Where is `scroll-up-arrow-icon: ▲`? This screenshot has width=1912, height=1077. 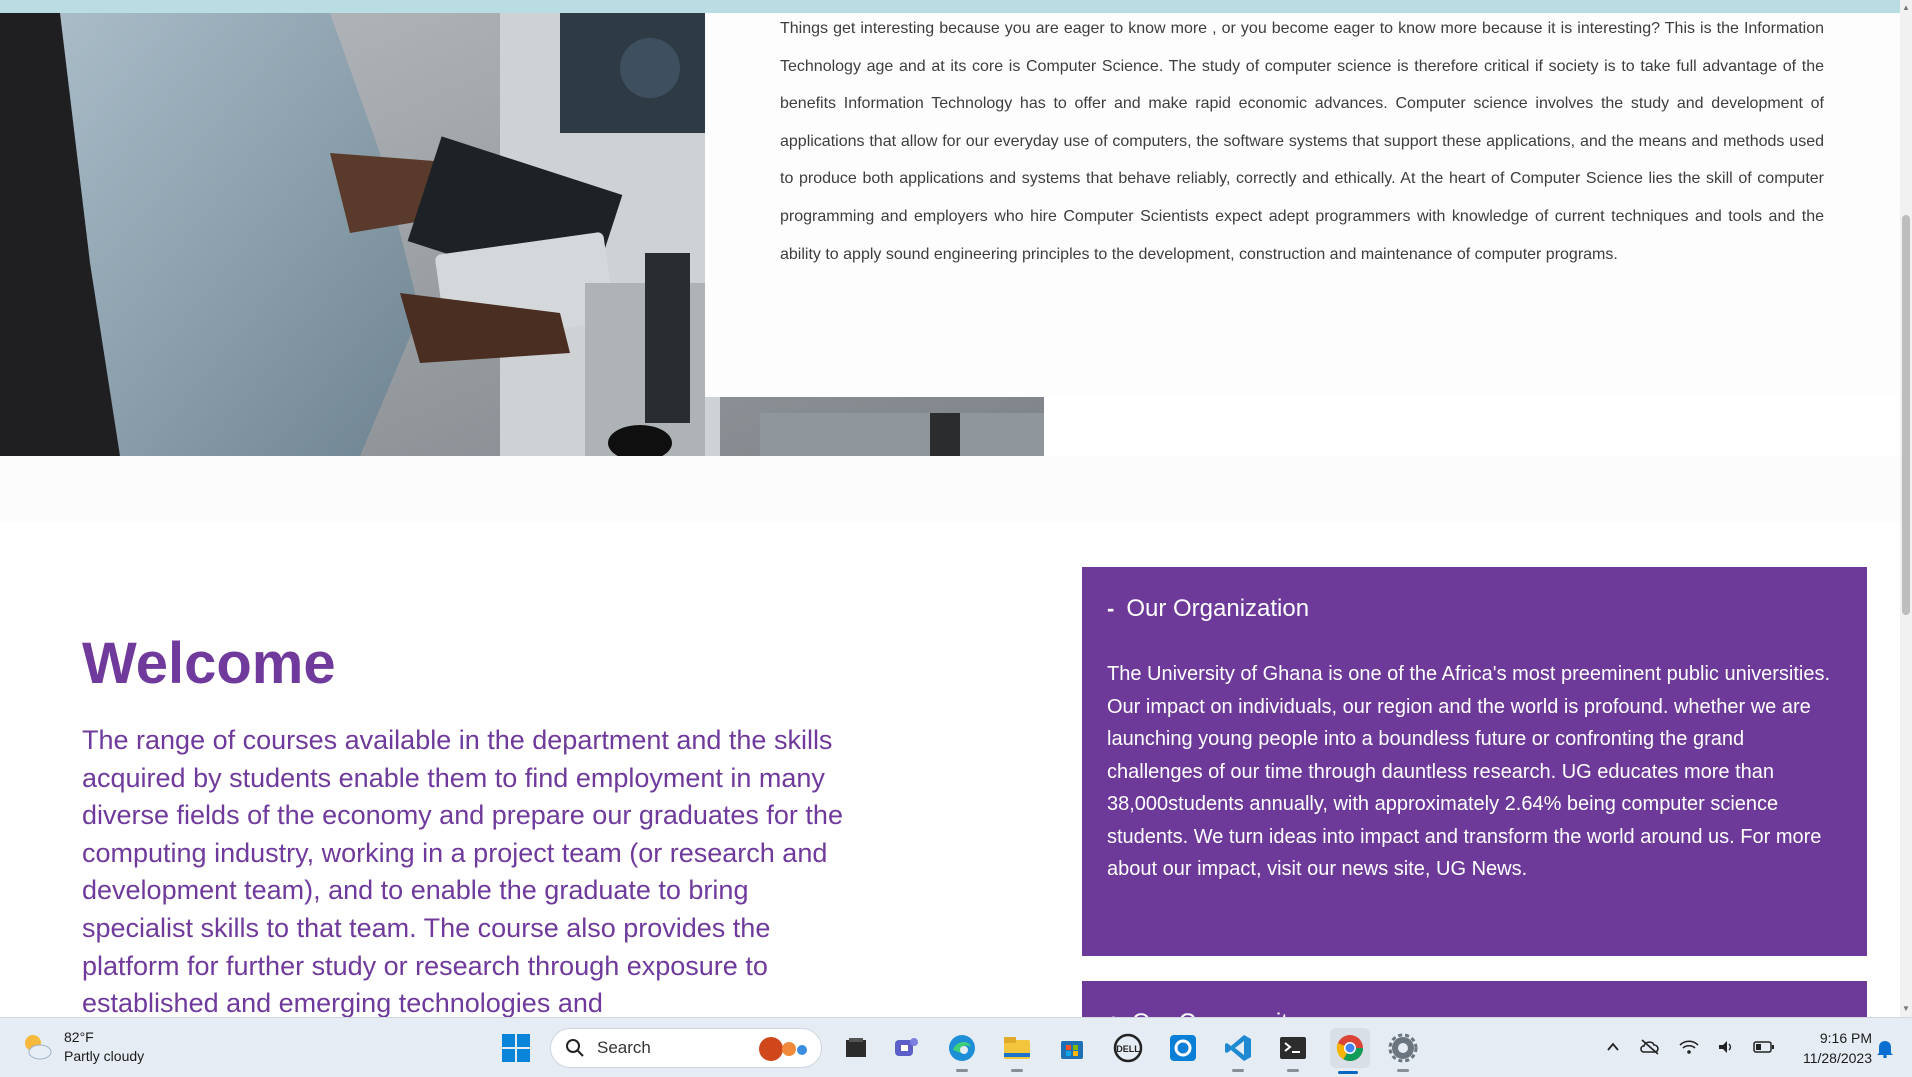
scroll-up-arrow-icon: ▲ is located at coordinates (1906, 8).